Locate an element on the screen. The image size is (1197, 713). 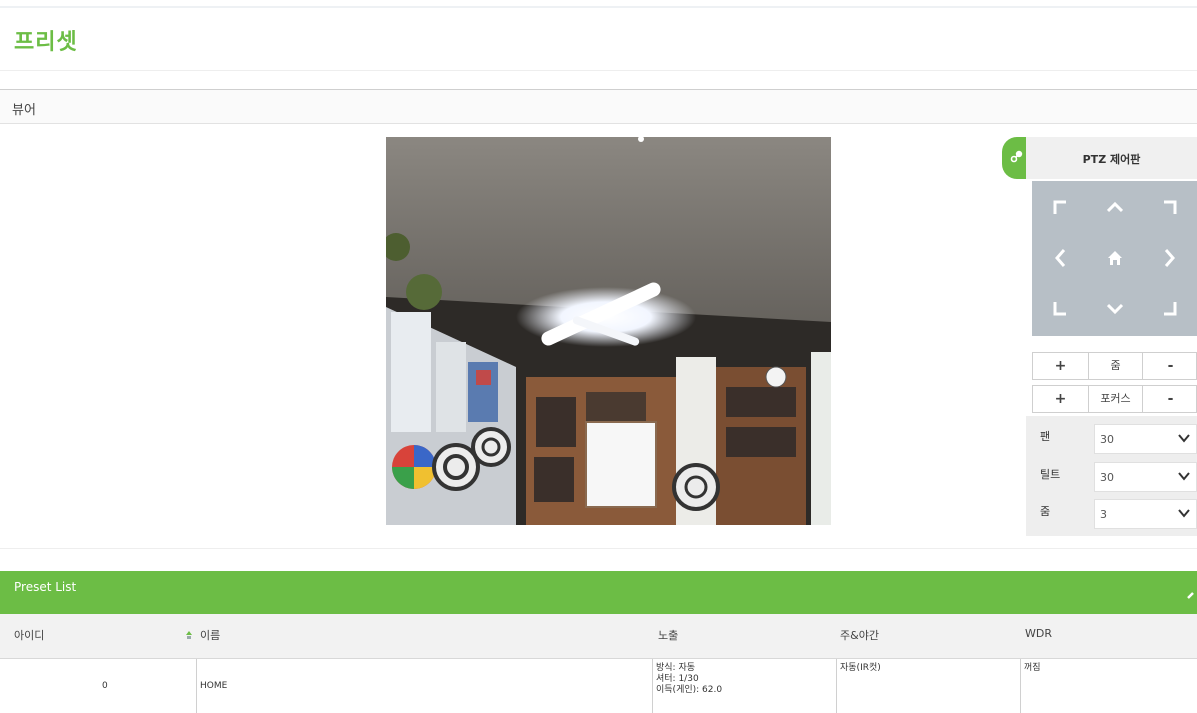
column-header-wdr: WDR is located at coordinates (1038, 633).